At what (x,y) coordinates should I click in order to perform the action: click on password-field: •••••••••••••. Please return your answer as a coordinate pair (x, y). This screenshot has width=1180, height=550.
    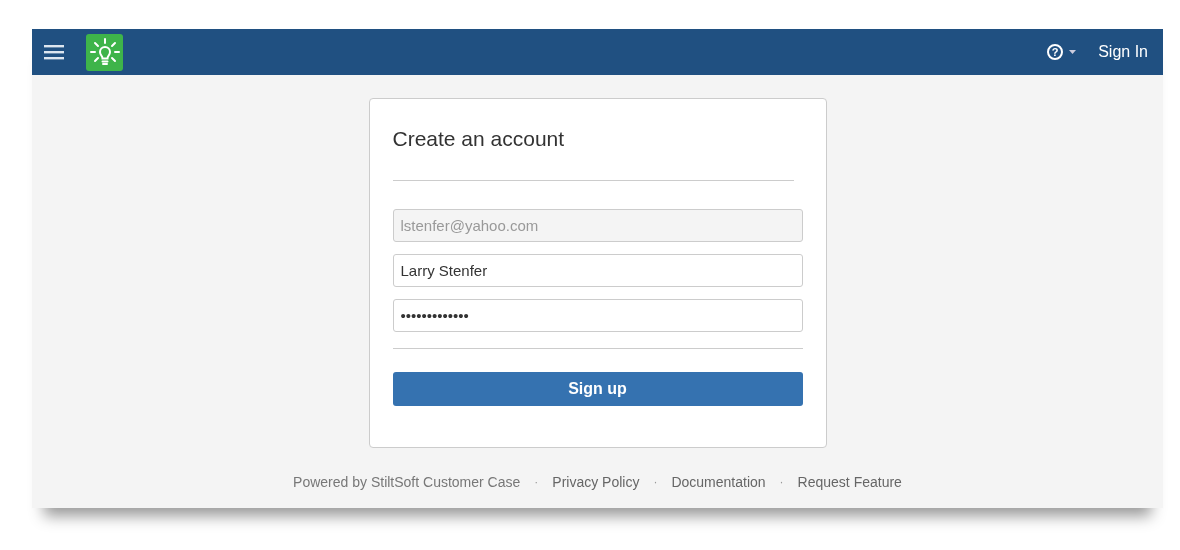
    Looking at the image, I should click on (597, 315).